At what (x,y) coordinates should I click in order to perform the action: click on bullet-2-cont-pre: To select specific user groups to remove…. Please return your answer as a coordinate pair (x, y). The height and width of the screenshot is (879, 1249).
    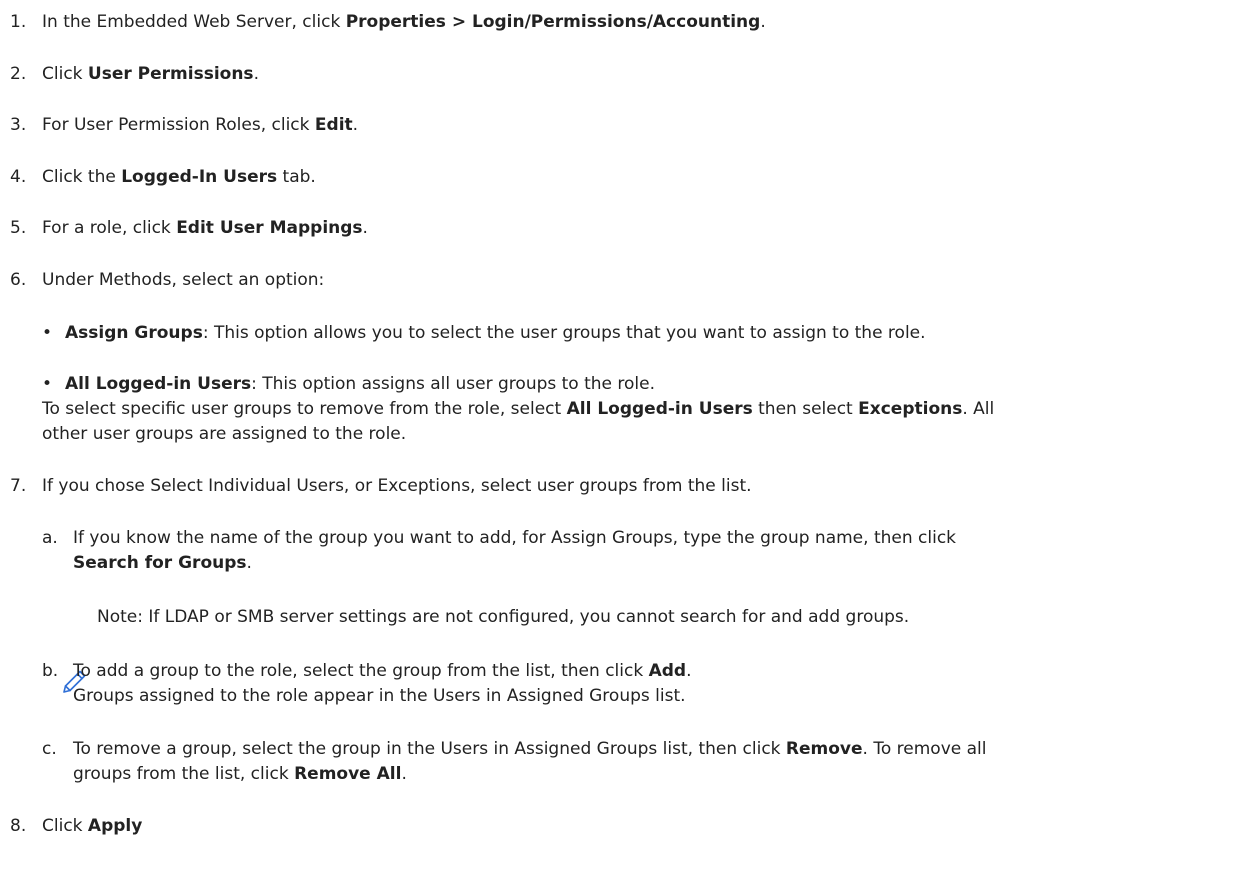
    Looking at the image, I should click on (304, 409).